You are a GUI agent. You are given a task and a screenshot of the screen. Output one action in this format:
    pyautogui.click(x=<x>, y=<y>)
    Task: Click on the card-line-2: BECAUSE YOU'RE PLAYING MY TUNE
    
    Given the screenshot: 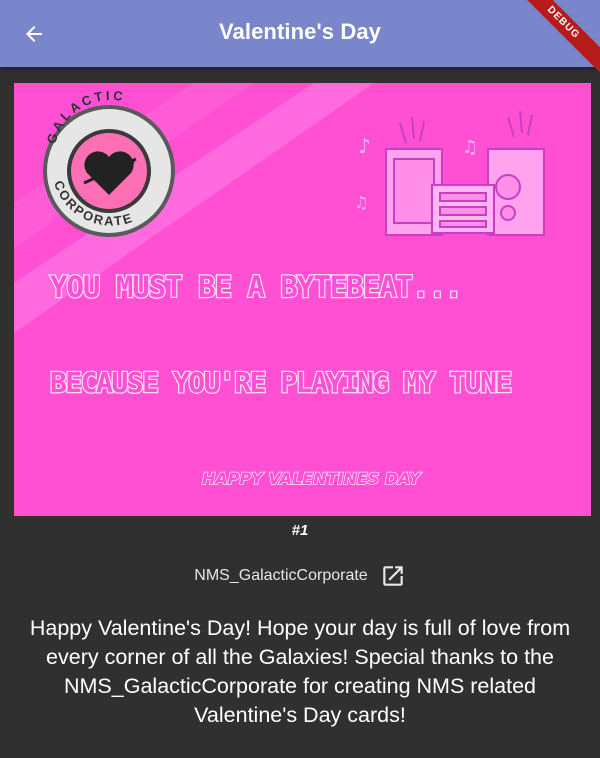 What is the action you would take?
    pyautogui.click(x=280, y=382)
    